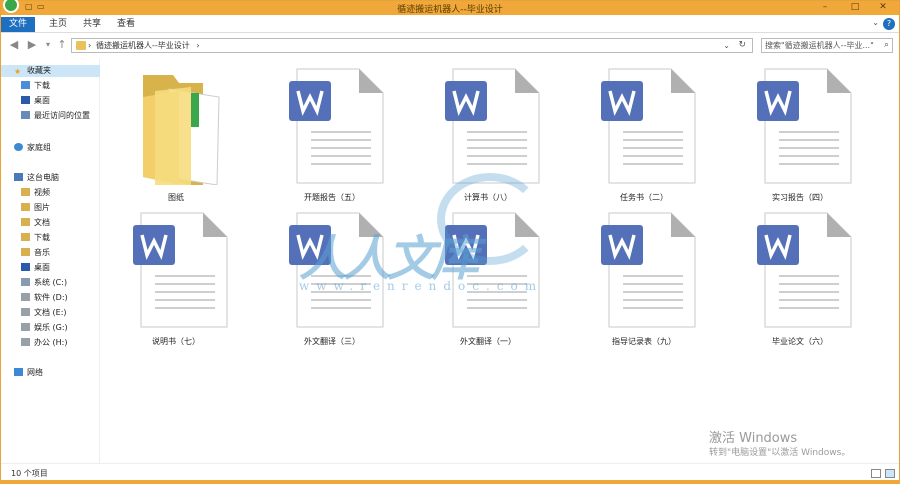  What do you see at coordinates (726, 45) in the screenshot?
I see `address-dropdown-icon: ⌄` at bounding box center [726, 45].